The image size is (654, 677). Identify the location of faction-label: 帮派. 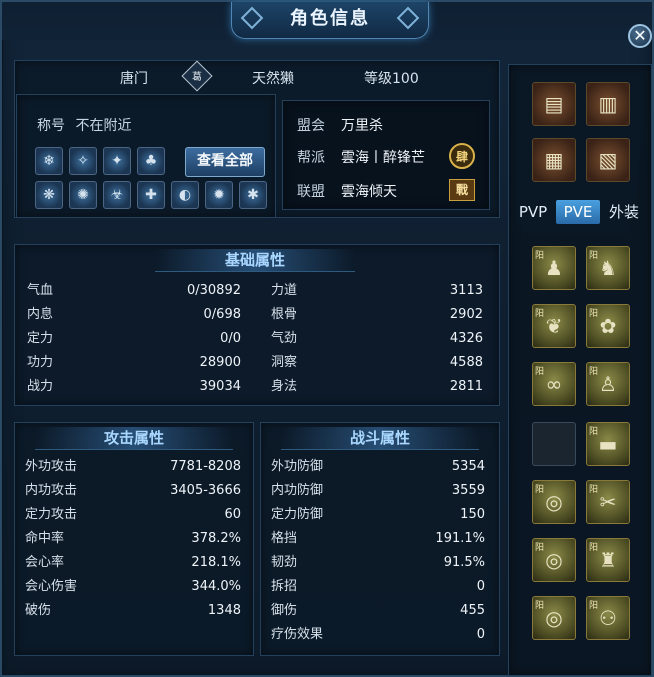
(311, 158).